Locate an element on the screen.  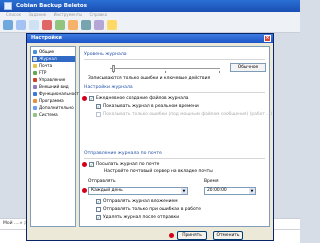
main-title-bar: Cobian Backup Beletos is located at coordinates (150, 6).